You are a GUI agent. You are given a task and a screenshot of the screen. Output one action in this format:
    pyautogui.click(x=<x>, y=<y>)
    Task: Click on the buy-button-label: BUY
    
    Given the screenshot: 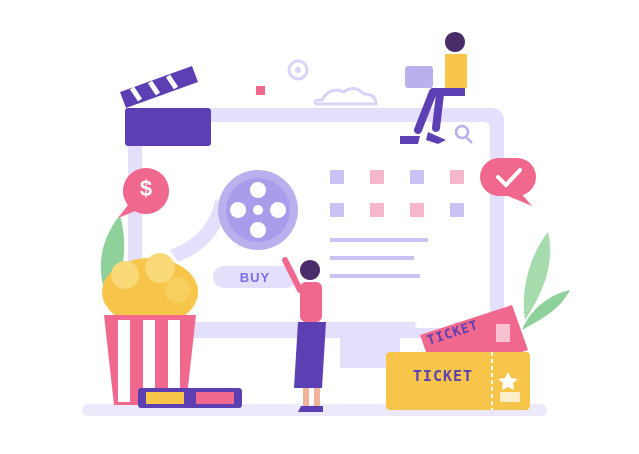 What is the action you would take?
    pyautogui.click(x=255, y=277)
    